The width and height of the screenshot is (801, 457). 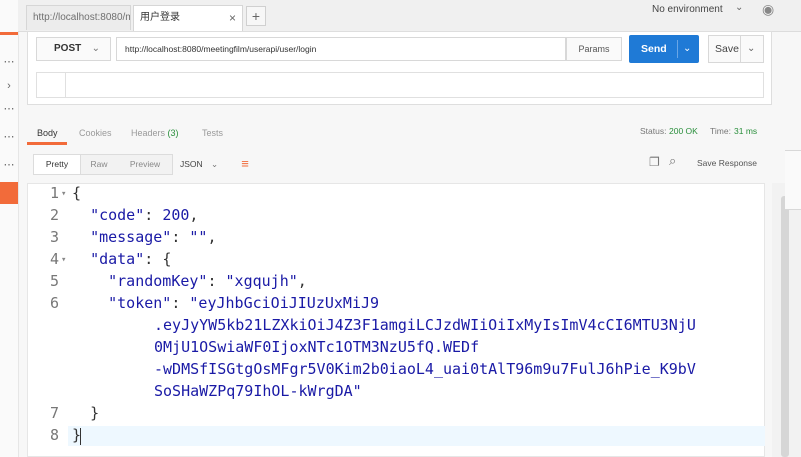 I want to click on tab-headers-label: Headers, so click(x=148, y=133).